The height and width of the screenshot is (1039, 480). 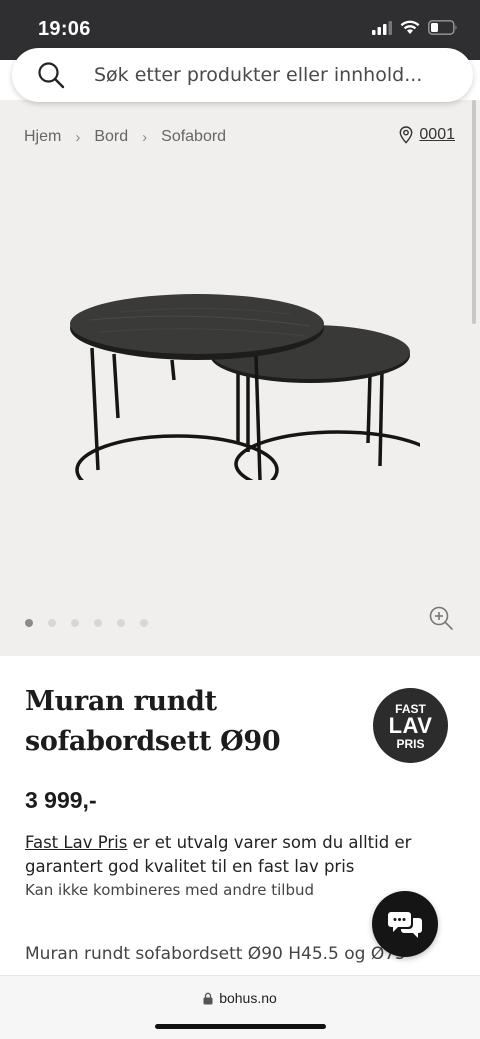 I want to click on home-indicator, so click(x=240, y=1026).